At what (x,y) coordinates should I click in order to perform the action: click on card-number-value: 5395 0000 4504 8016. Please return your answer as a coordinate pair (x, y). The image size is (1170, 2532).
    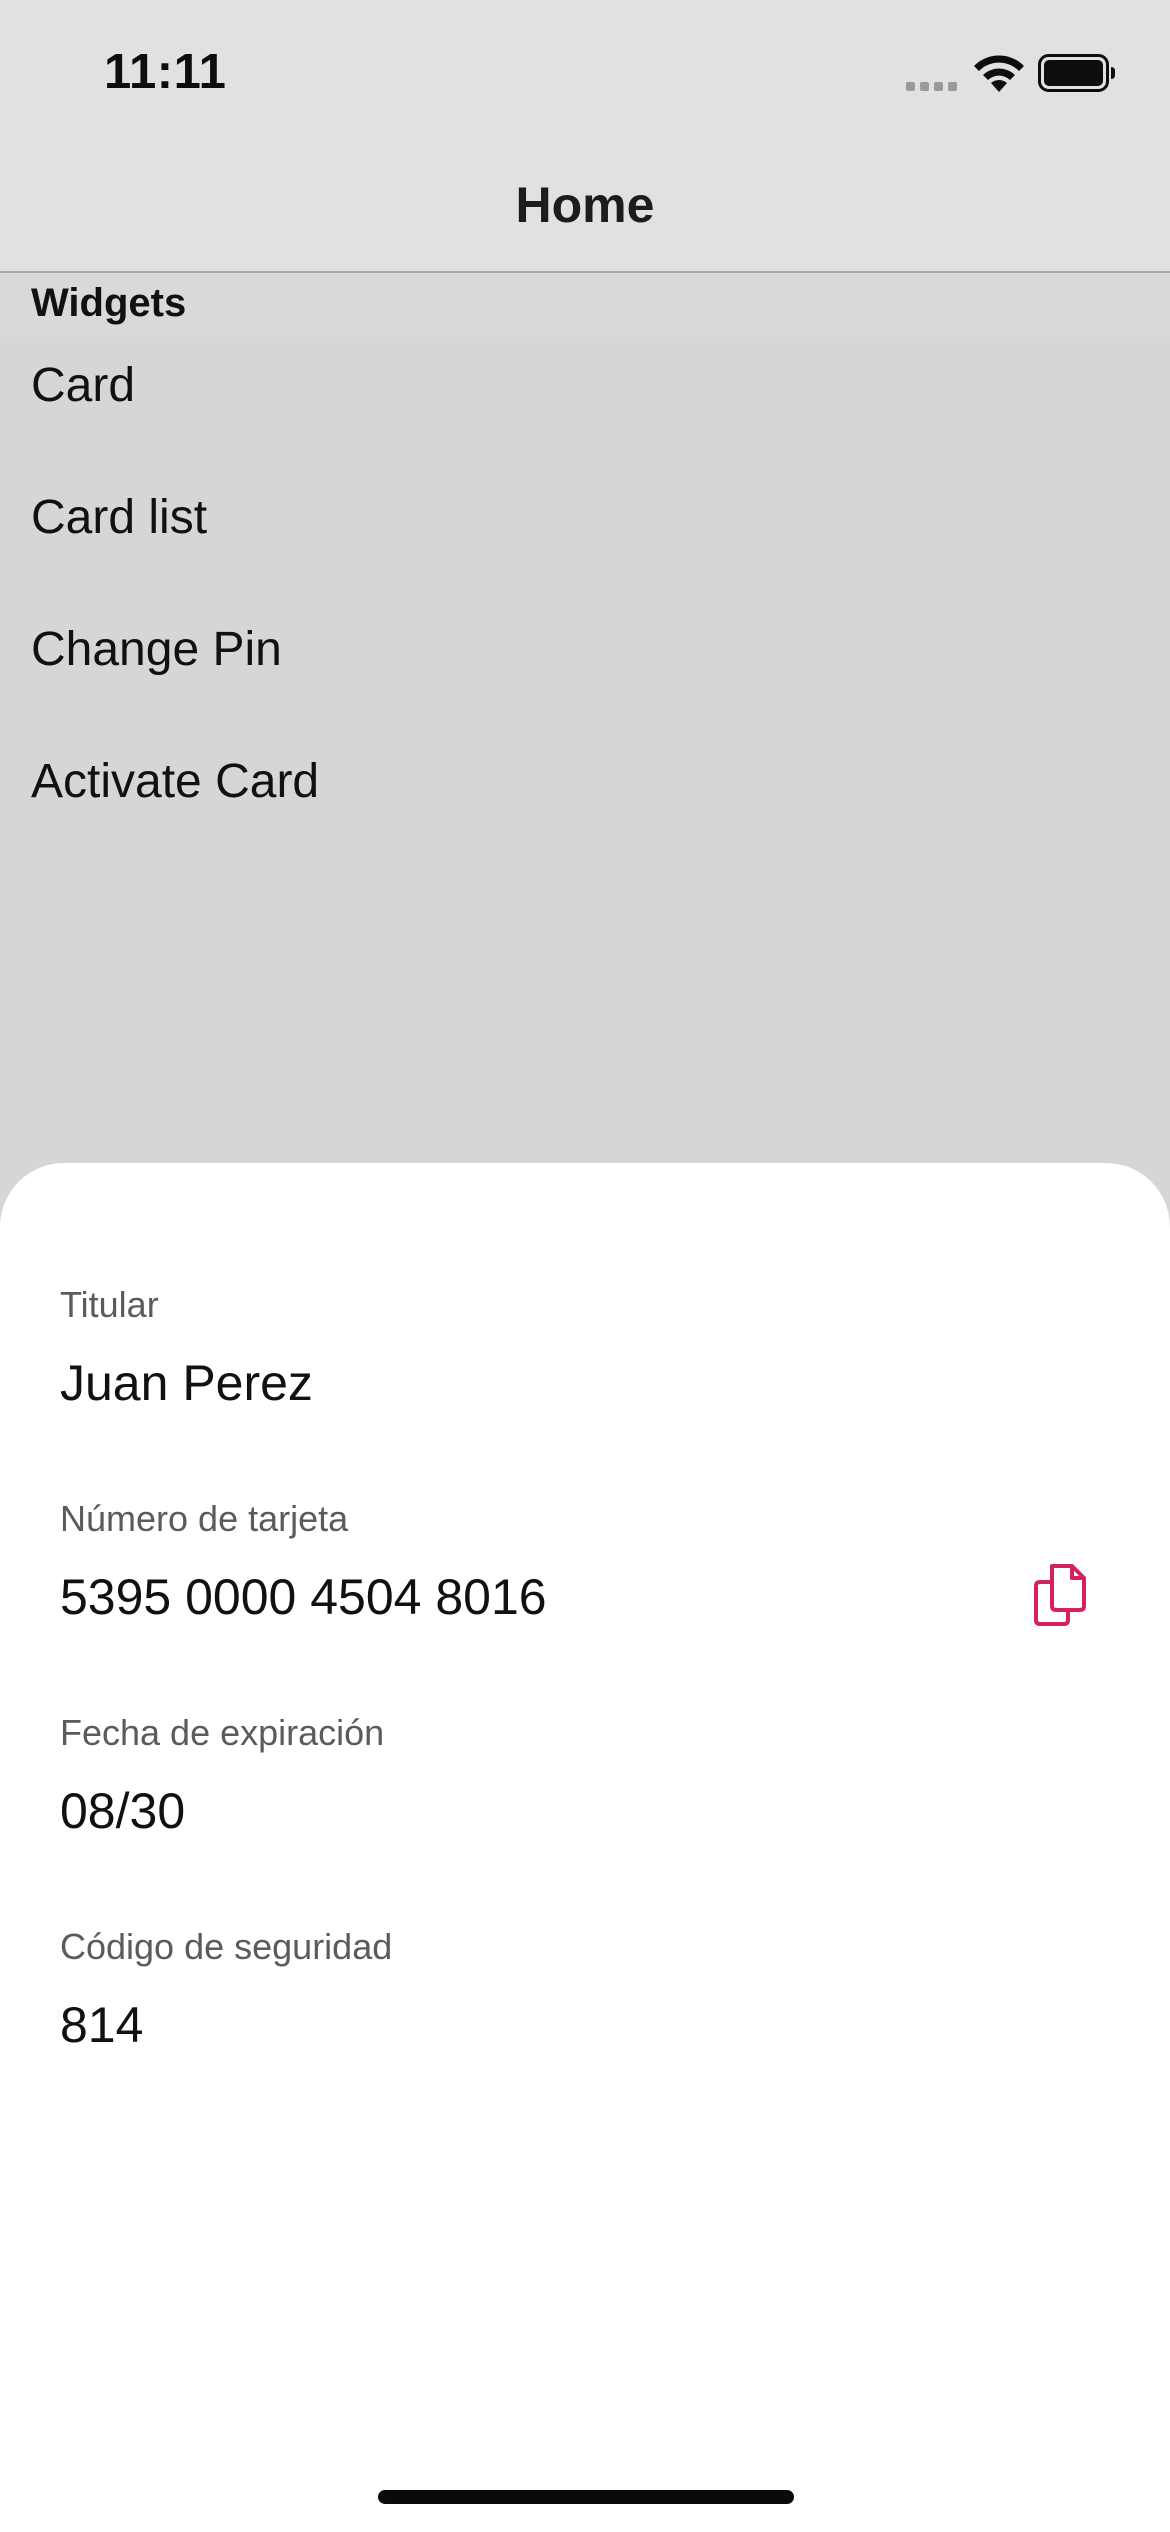
    Looking at the image, I should click on (303, 1597).